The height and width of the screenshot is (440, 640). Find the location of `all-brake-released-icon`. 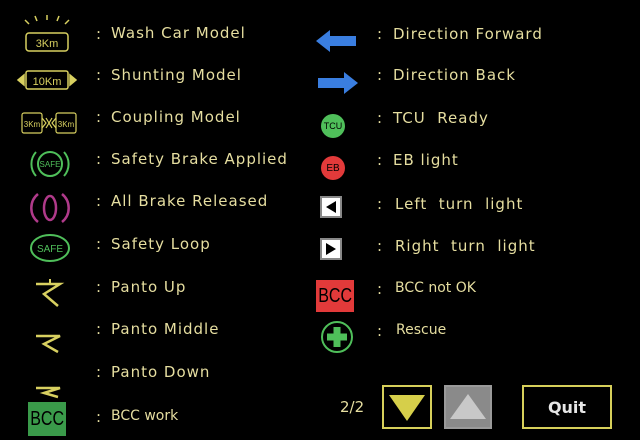

all-brake-released-icon is located at coordinates (50, 208).